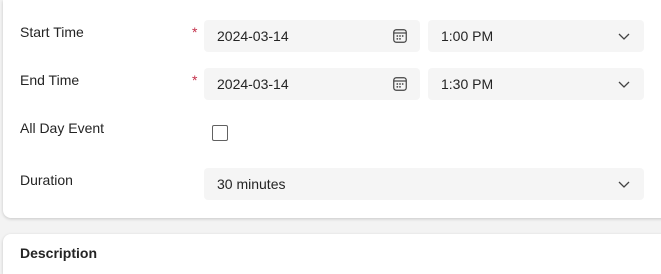  What do you see at coordinates (253, 36) in the screenshot?
I see `start-date-value: 2024-03-14` at bounding box center [253, 36].